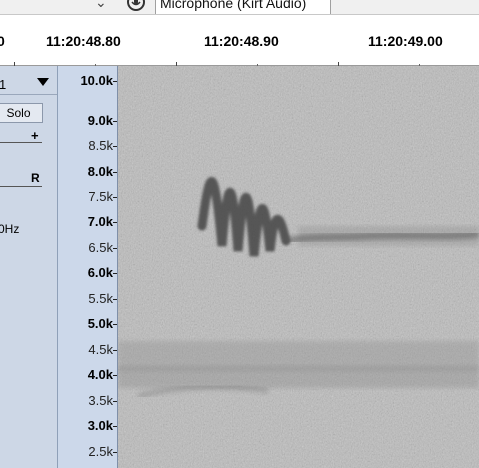  What do you see at coordinates (405, 41) in the screenshot?
I see `timeline-label: 11:20:49.00` at bounding box center [405, 41].